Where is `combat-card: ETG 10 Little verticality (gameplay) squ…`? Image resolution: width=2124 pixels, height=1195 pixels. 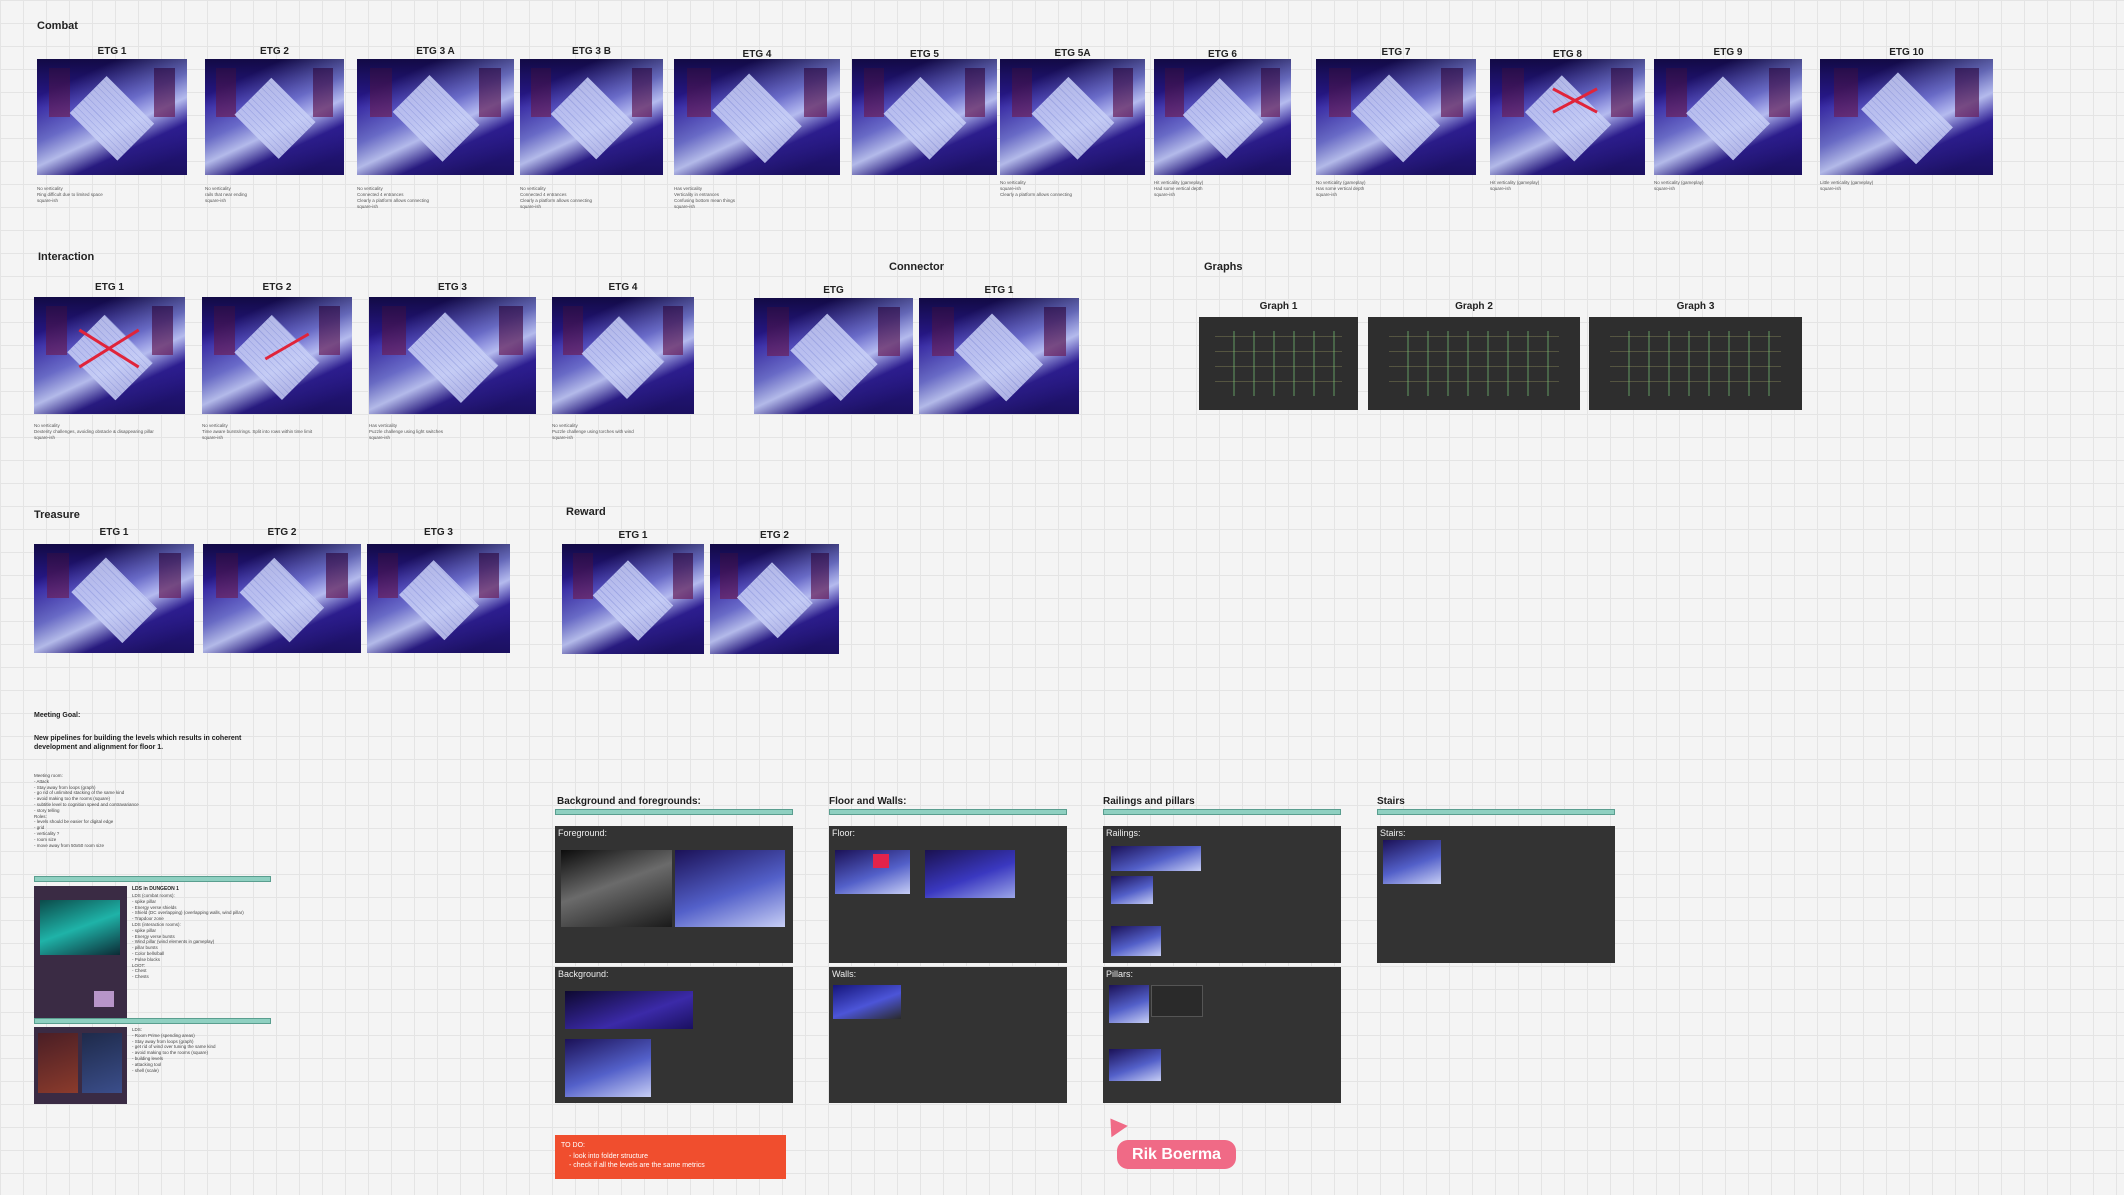
combat-card: ETG 10 Little verticality (gameplay) squ… is located at coordinates (1906, 119).